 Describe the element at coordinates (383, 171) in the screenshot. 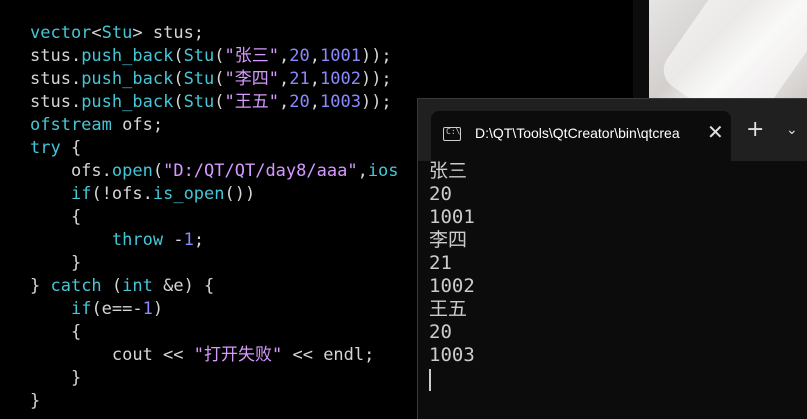

I see `code-token: ios` at that location.